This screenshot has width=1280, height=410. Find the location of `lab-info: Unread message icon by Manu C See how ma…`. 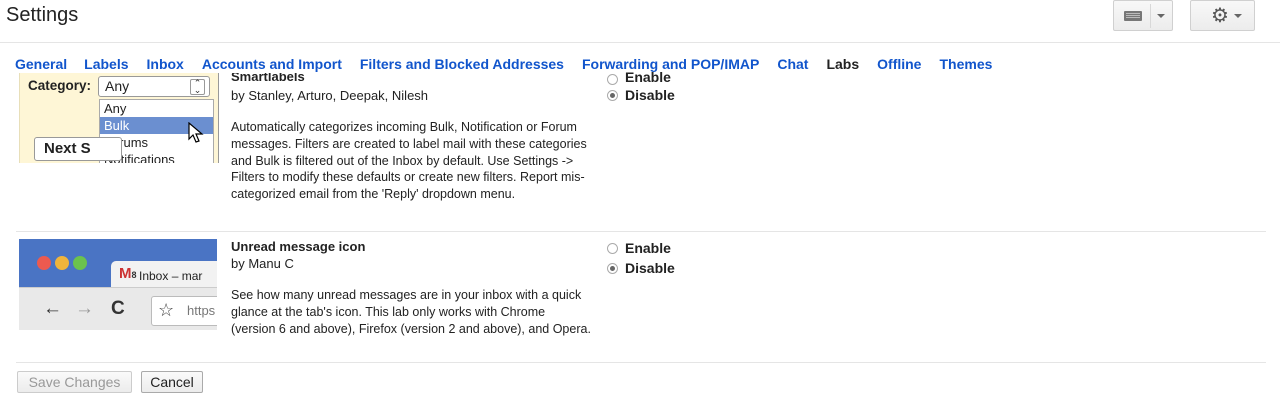

lab-info: Unread message icon by Manu C See how ma… is located at coordinates (411, 288).